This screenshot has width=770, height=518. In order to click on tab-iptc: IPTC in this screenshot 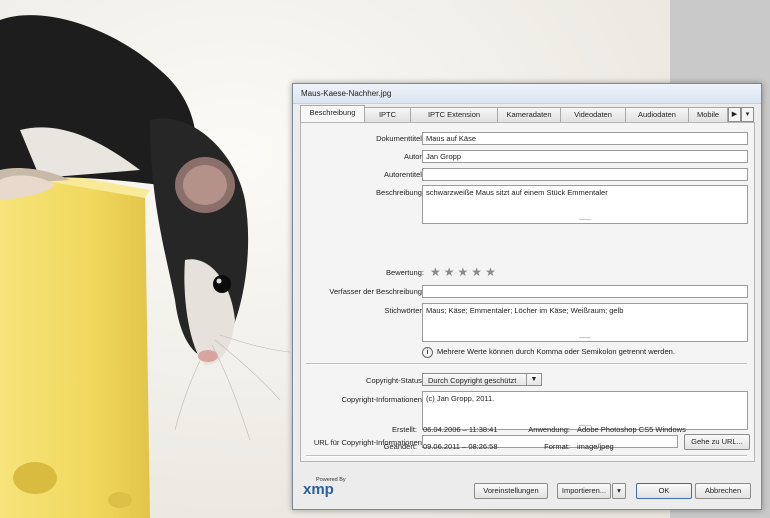, I will do `click(387, 114)`.